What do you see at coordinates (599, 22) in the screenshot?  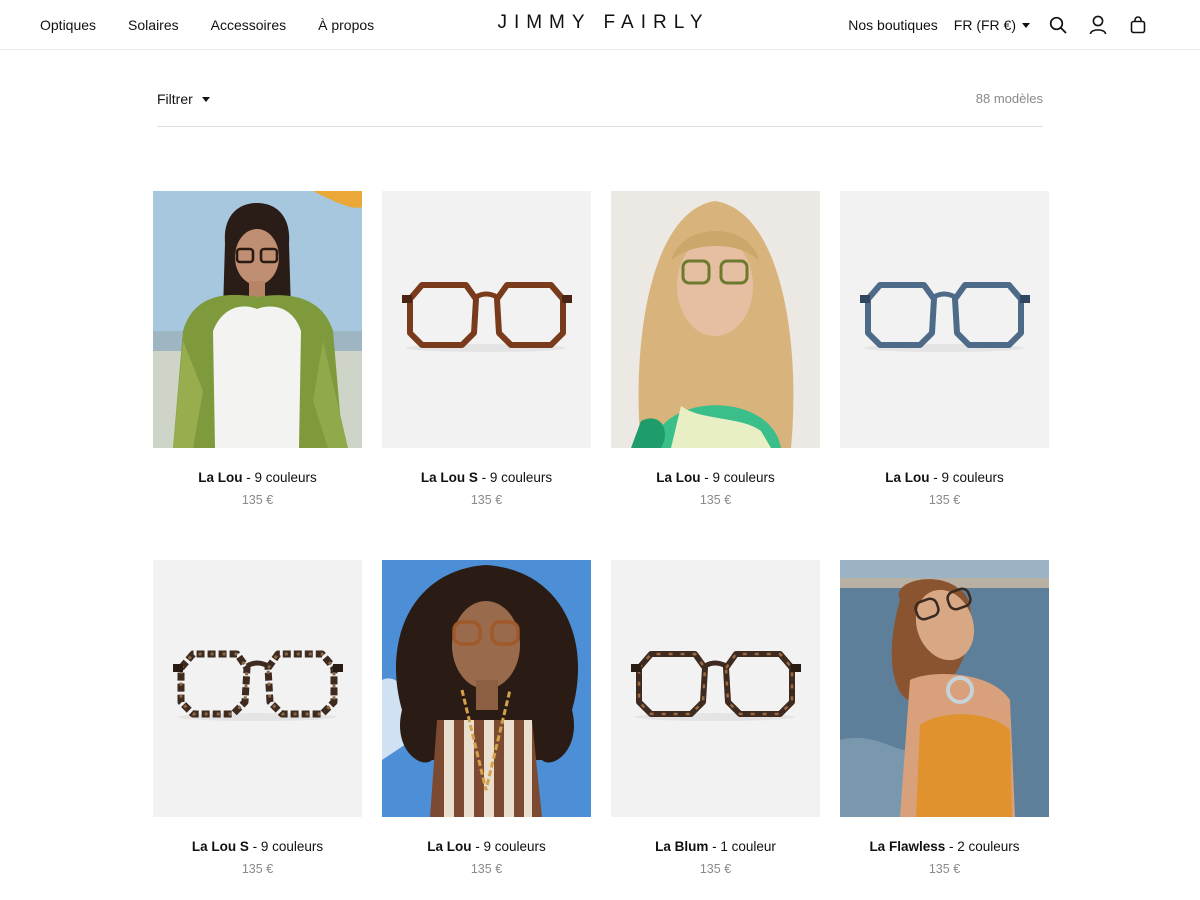 I see `site-logo: JIMMY FAIRLY` at bounding box center [599, 22].